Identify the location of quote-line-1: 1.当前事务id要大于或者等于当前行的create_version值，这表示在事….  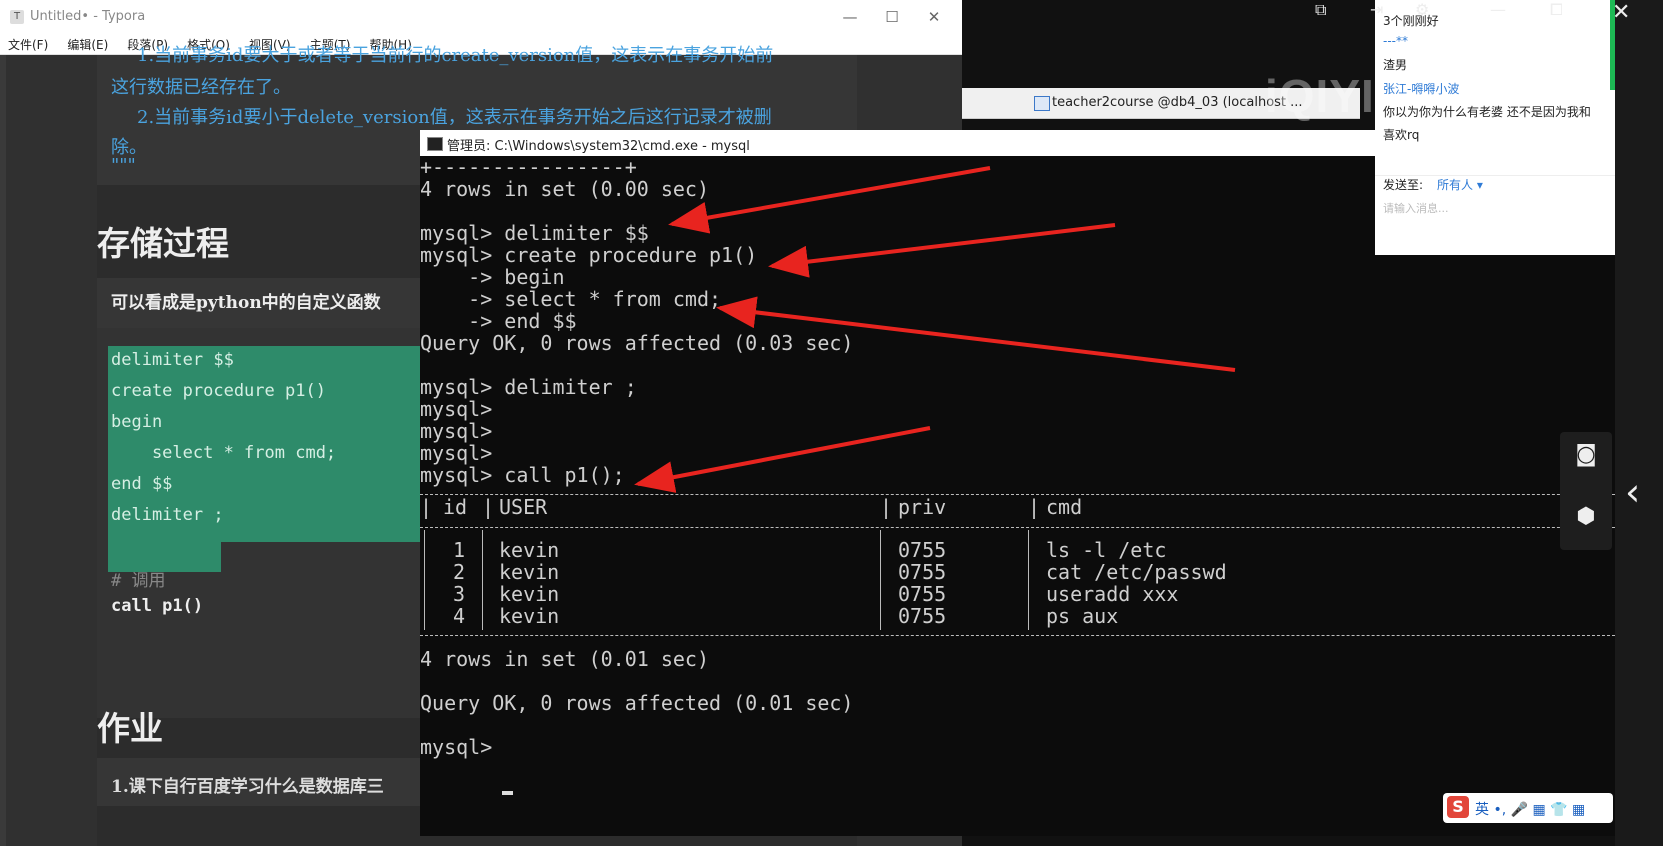
(455, 55).